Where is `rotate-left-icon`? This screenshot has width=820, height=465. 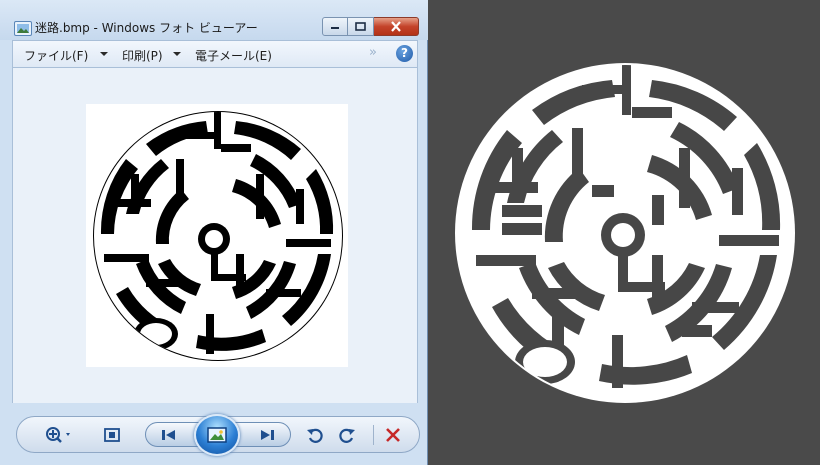 rotate-left-icon is located at coordinates (315, 435).